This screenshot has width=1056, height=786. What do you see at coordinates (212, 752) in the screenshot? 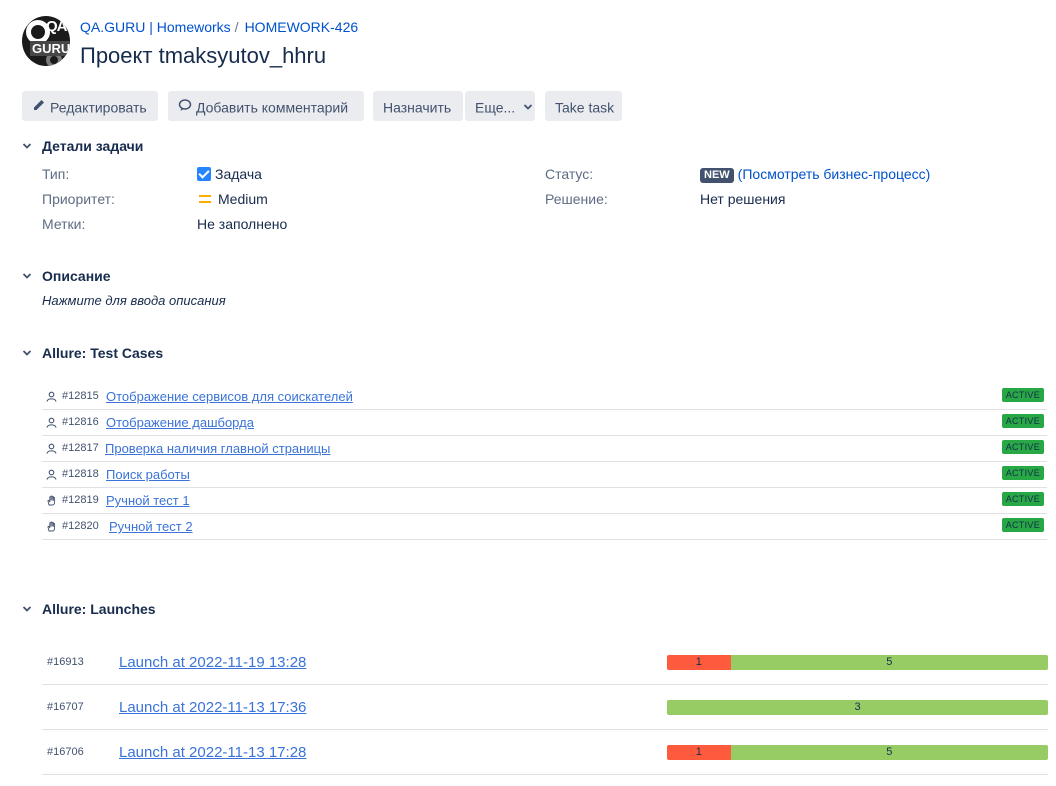
I see `launch-link: Launch at 2022-11-13 17:28` at bounding box center [212, 752].